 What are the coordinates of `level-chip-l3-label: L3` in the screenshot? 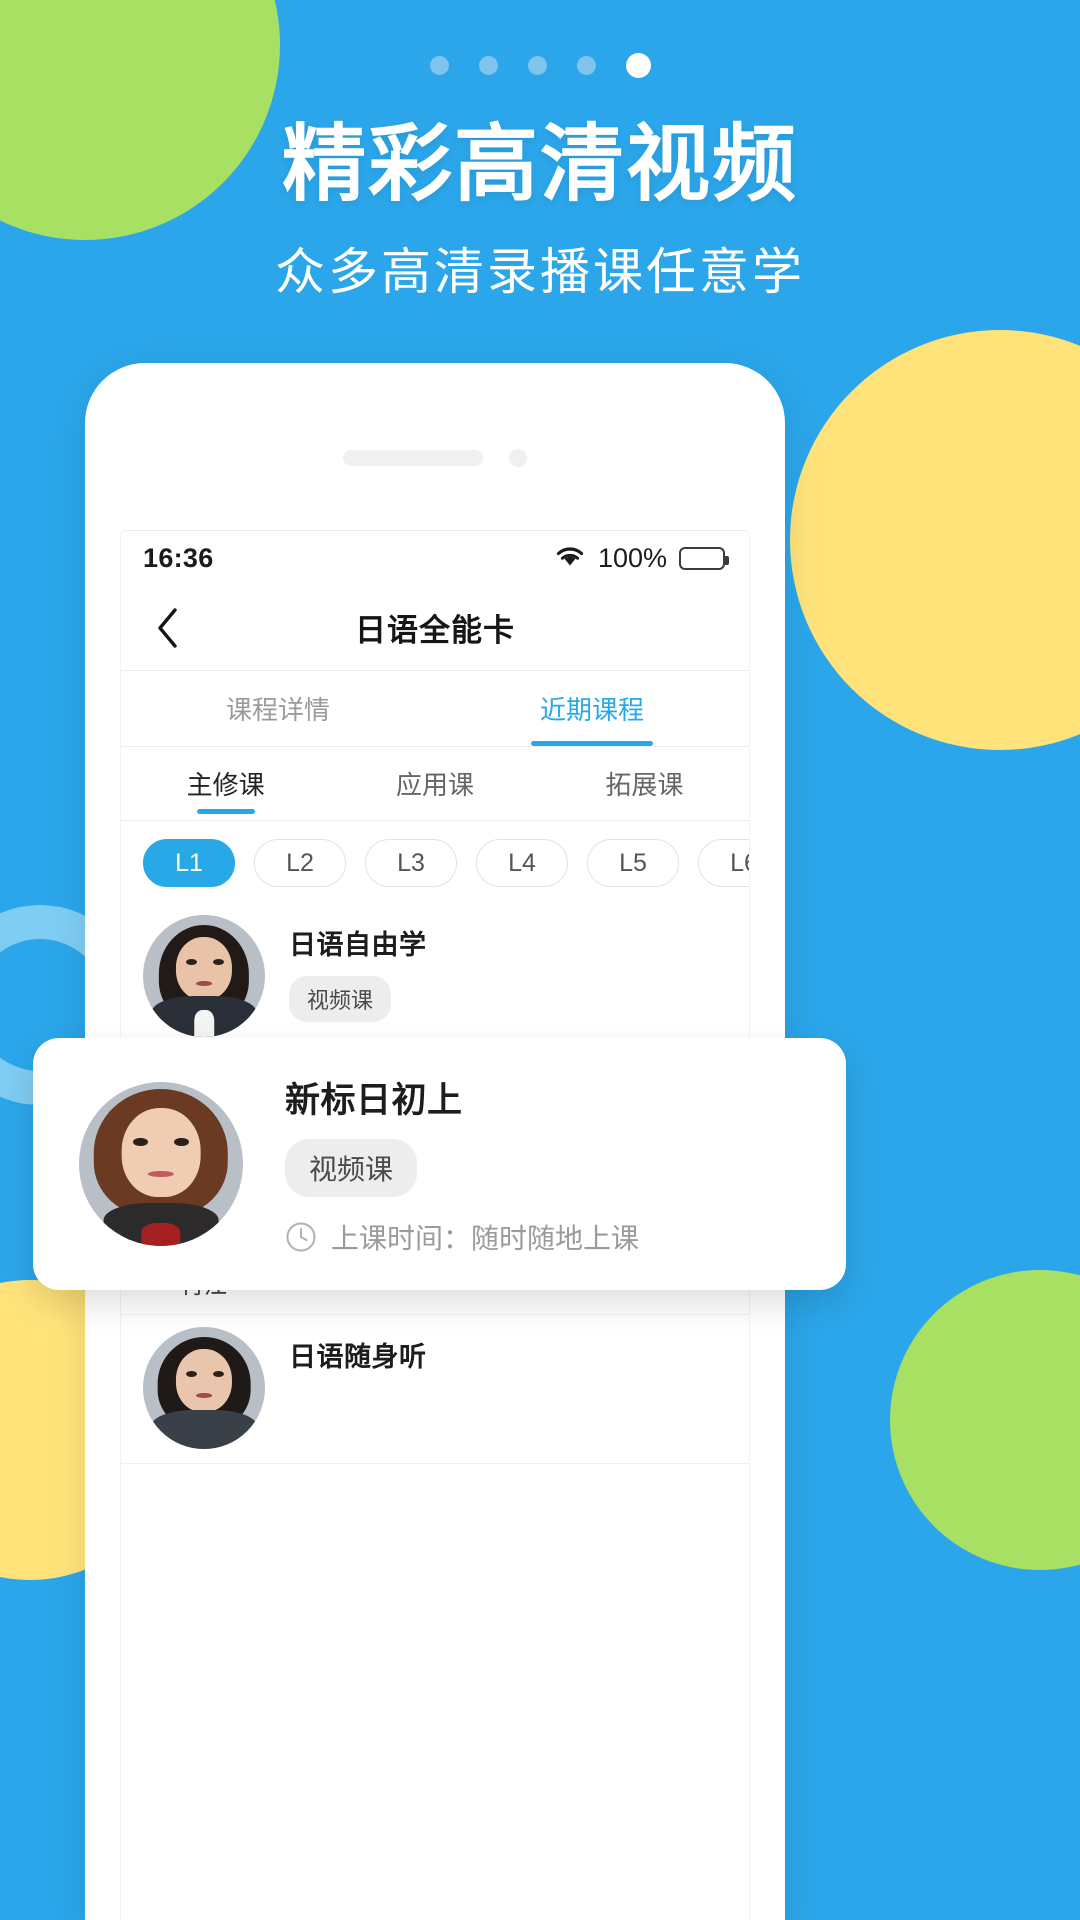 It's located at (411, 862).